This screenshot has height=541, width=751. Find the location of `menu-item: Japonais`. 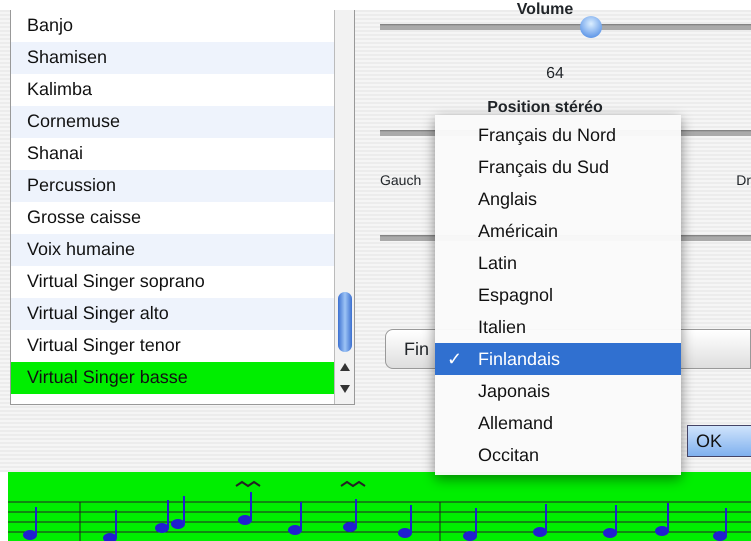

menu-item: Japonais is located at coordinates (558, 391).